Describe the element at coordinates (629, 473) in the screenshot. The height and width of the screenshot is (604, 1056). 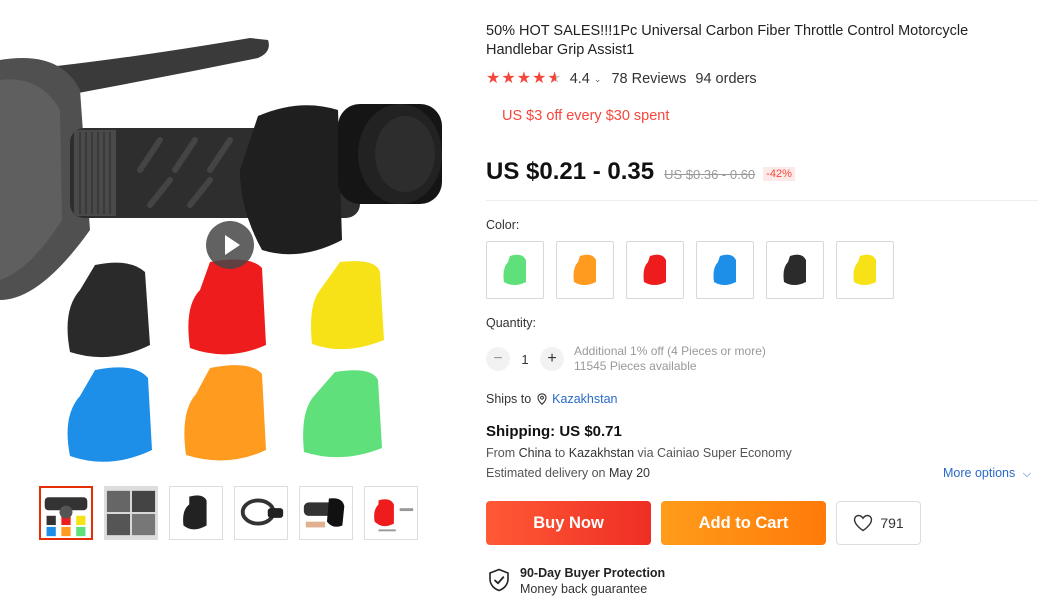
I see `delivery-date: May 20` at that location.